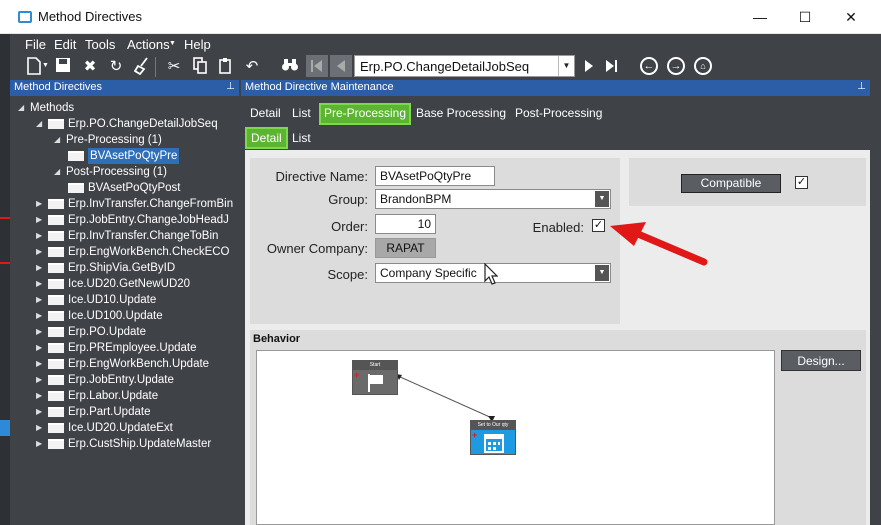  I want to click on directive-name-field: BVAsetPoQtyPre, so click(435, 176).